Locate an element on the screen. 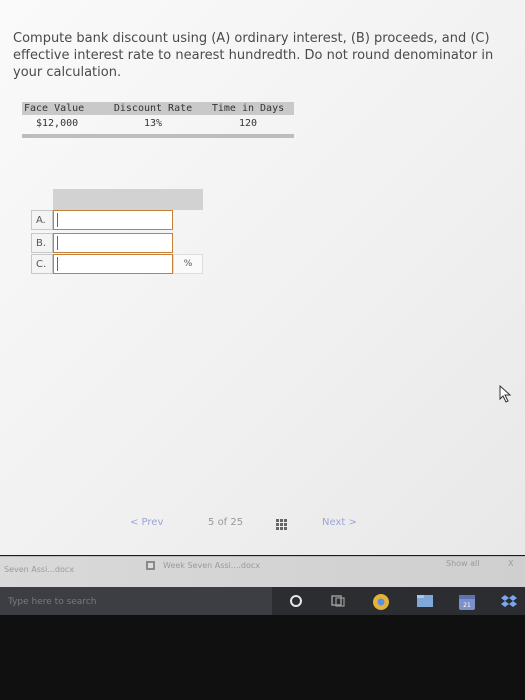 This screenshot has height=700, width=525. page-indicator: 5 of 25 is located at coordinates (225, 522).